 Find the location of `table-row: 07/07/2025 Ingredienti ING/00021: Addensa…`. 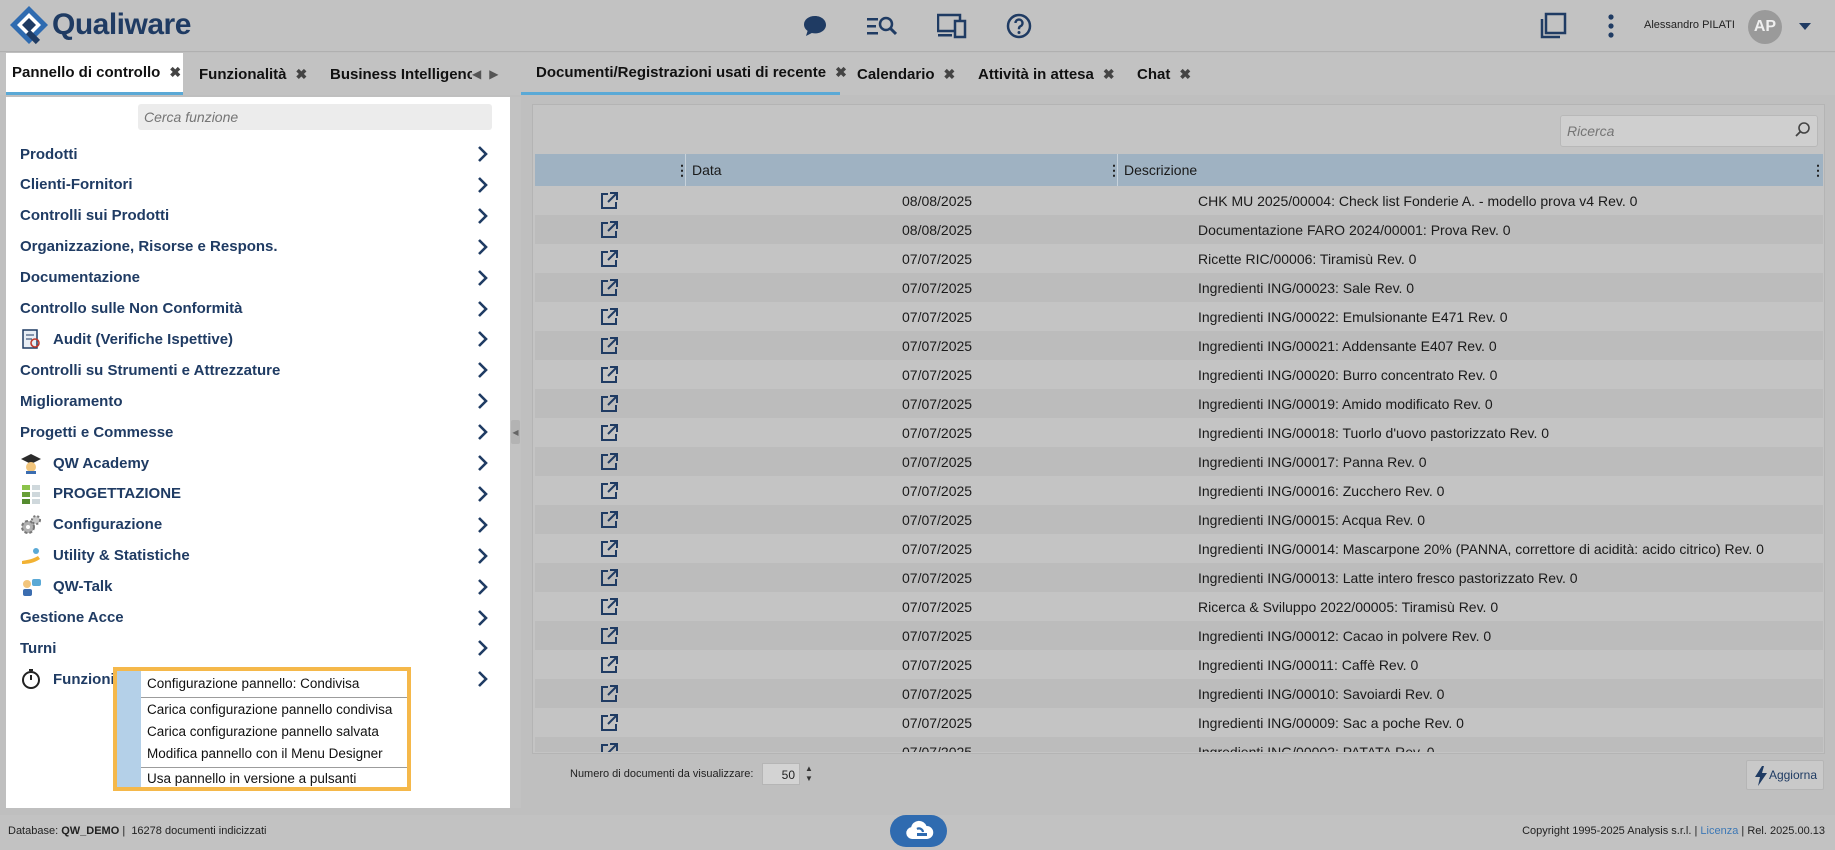

table-row: 07/07/2025 Ingredienti ING/00021: Addensa… is located at coordinates (1179, 345).